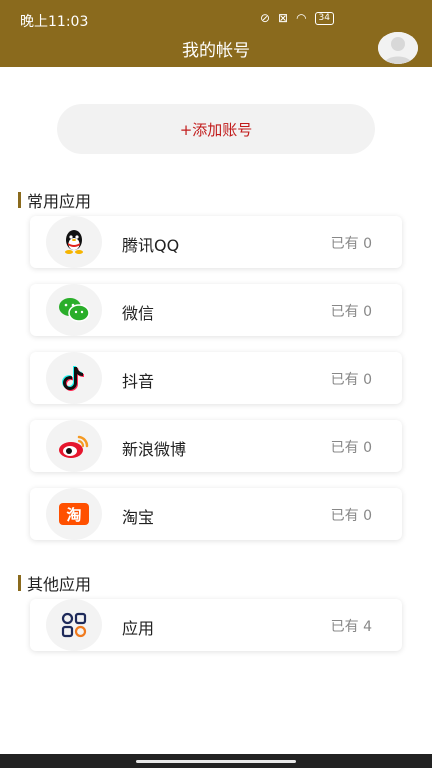 The height and width of the screenshot is (768, 432). What do you see at coordinates (74, 625) in the screenshot?
I see `apps-icon` at bounding box center [74, 625].